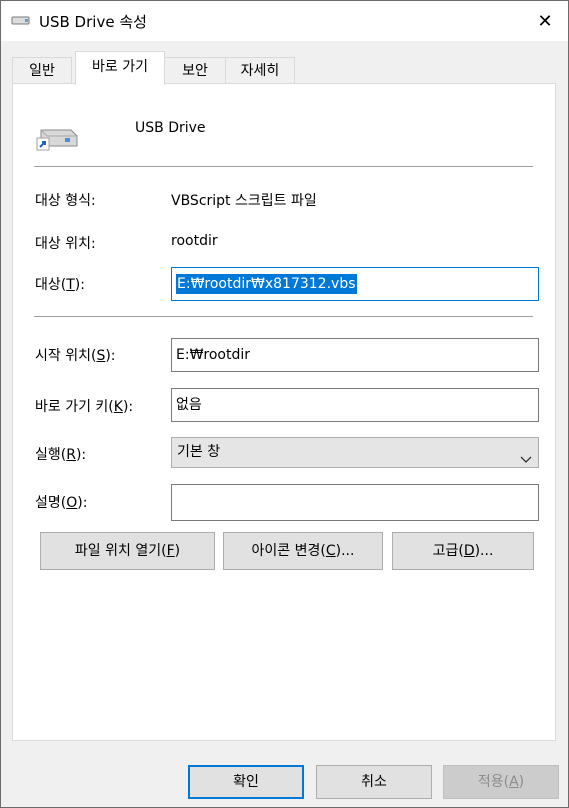 The width and height of the screenshot is (569, 808). I want to click on chevron-down-icon, so click(526, 455).